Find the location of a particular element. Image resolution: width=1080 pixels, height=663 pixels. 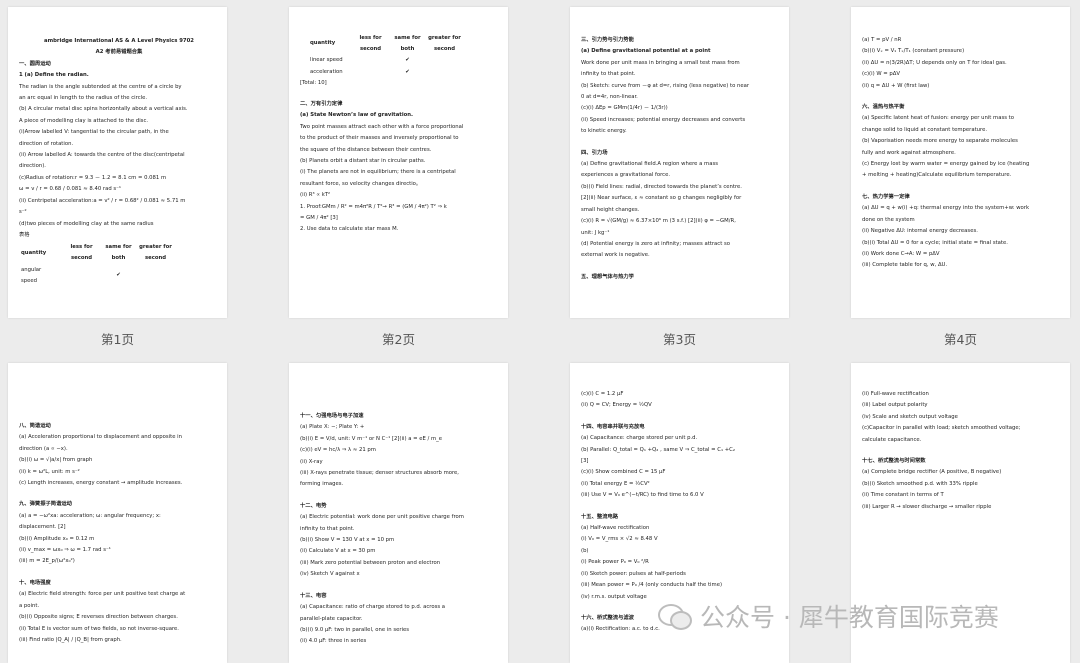

text-line: (b) is located at coordinates (585, 550).